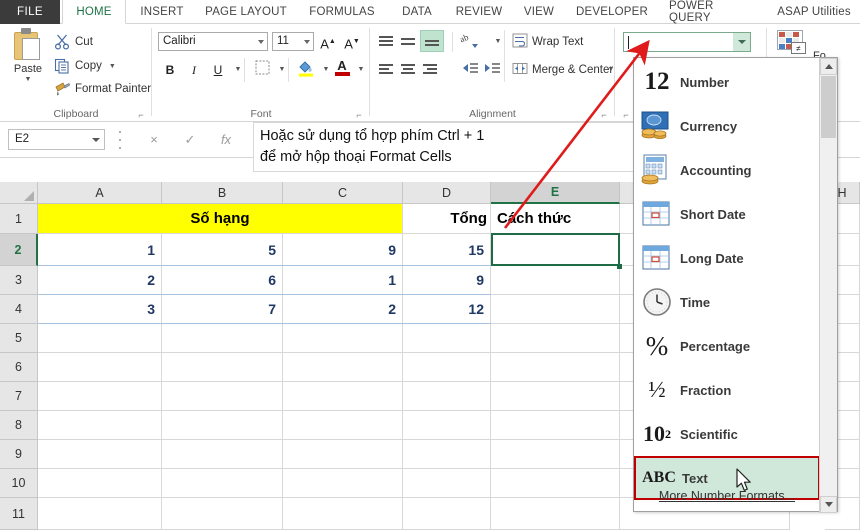 The height and width of the screenshot is (530, 860). What do you see at coordinates (190, 140) in the screenshot?
I see `confirm-entry-button: ✓` at bounding box center [190, 140].